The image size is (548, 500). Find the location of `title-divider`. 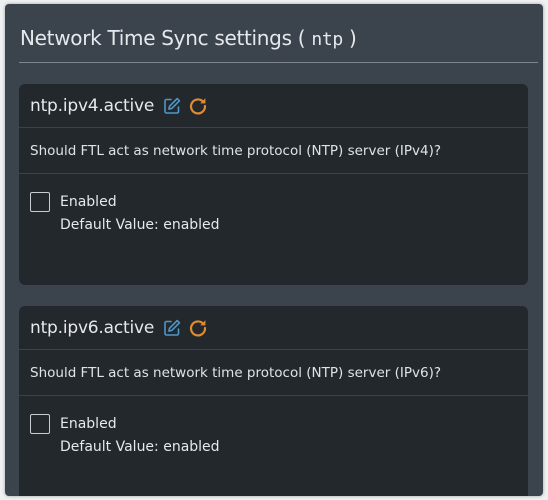

title-divider is located at coordinates (278, 62).